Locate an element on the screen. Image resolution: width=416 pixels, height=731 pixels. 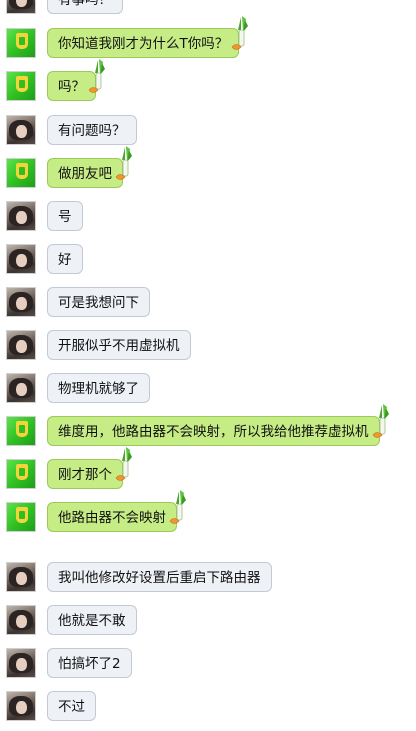
message-row: 可是我想问下 is located at coordinates (208, 307).